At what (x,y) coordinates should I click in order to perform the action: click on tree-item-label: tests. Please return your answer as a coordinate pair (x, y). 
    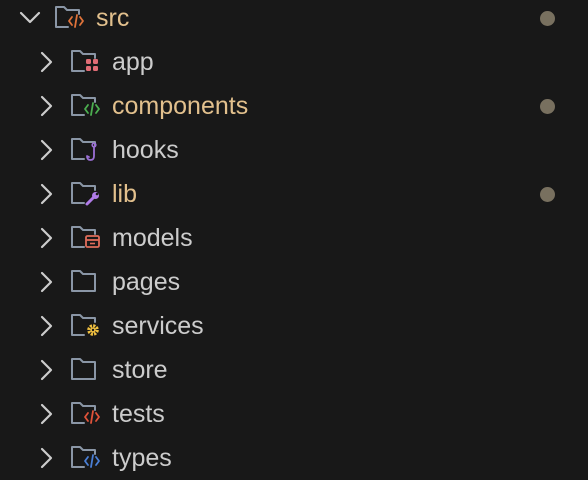
    Looking at the image, I should click on (138, 414).